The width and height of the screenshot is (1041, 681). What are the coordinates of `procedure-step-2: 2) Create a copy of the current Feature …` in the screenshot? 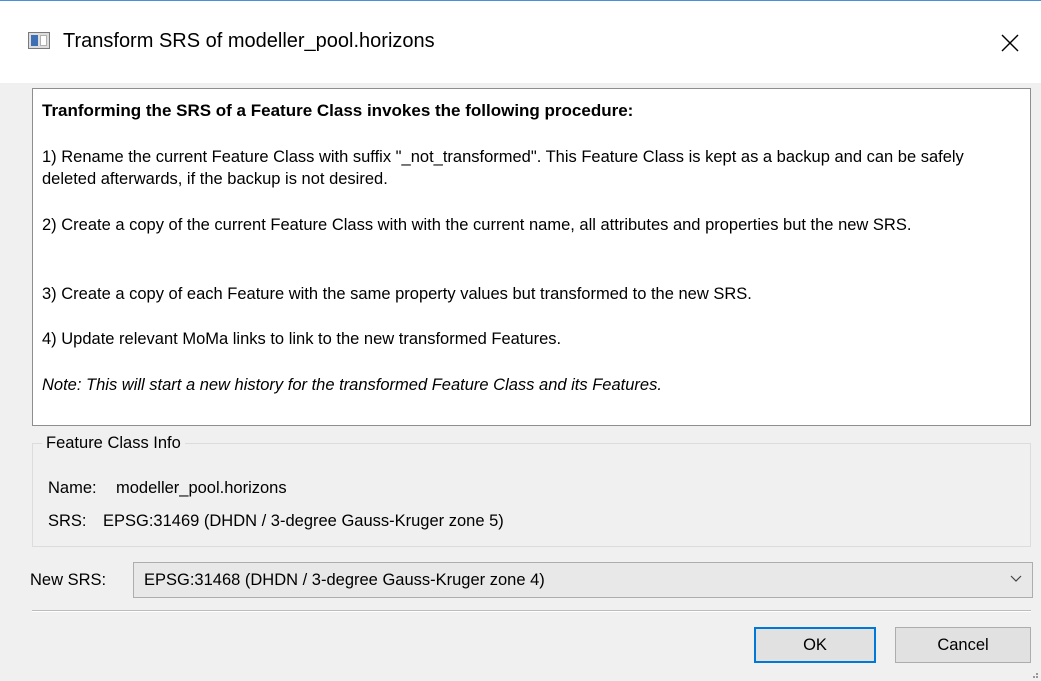 It's located at (477, 225).